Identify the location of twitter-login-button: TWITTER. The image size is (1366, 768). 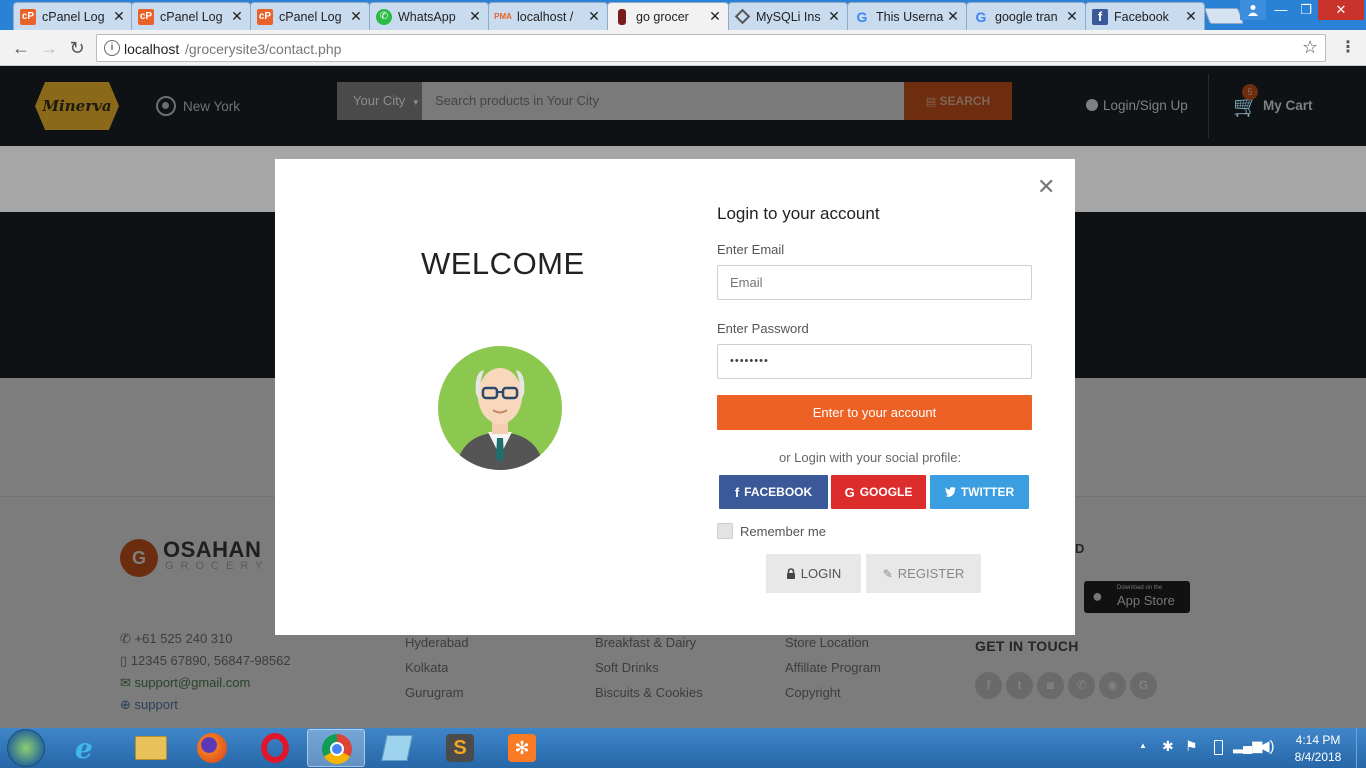
(979, 492).